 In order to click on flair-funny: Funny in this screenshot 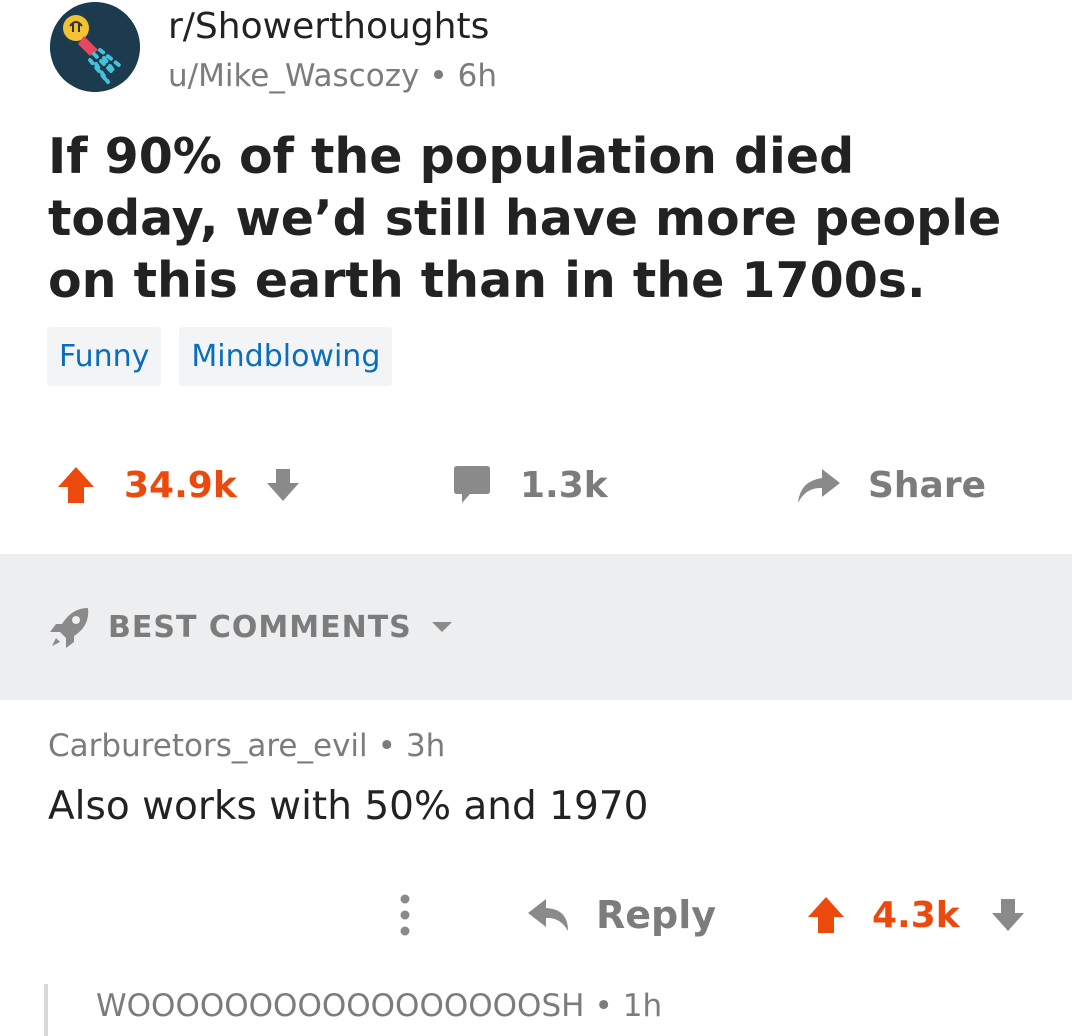, I will do `click(104, 356)`.